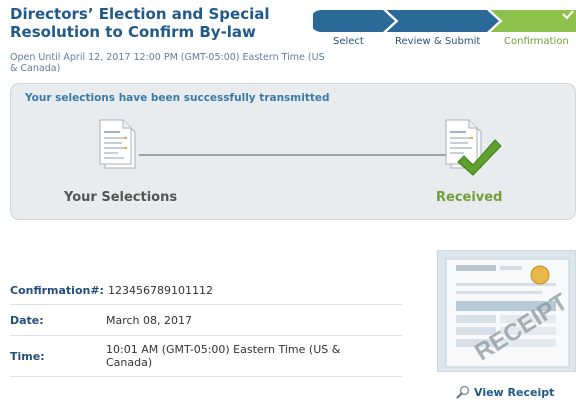 The width and height of the screenshot is (576, 400). What do you see at coordinates (348, 41) in the screenshot?
I see `step-select: Select` at bounding box center [348, 41].